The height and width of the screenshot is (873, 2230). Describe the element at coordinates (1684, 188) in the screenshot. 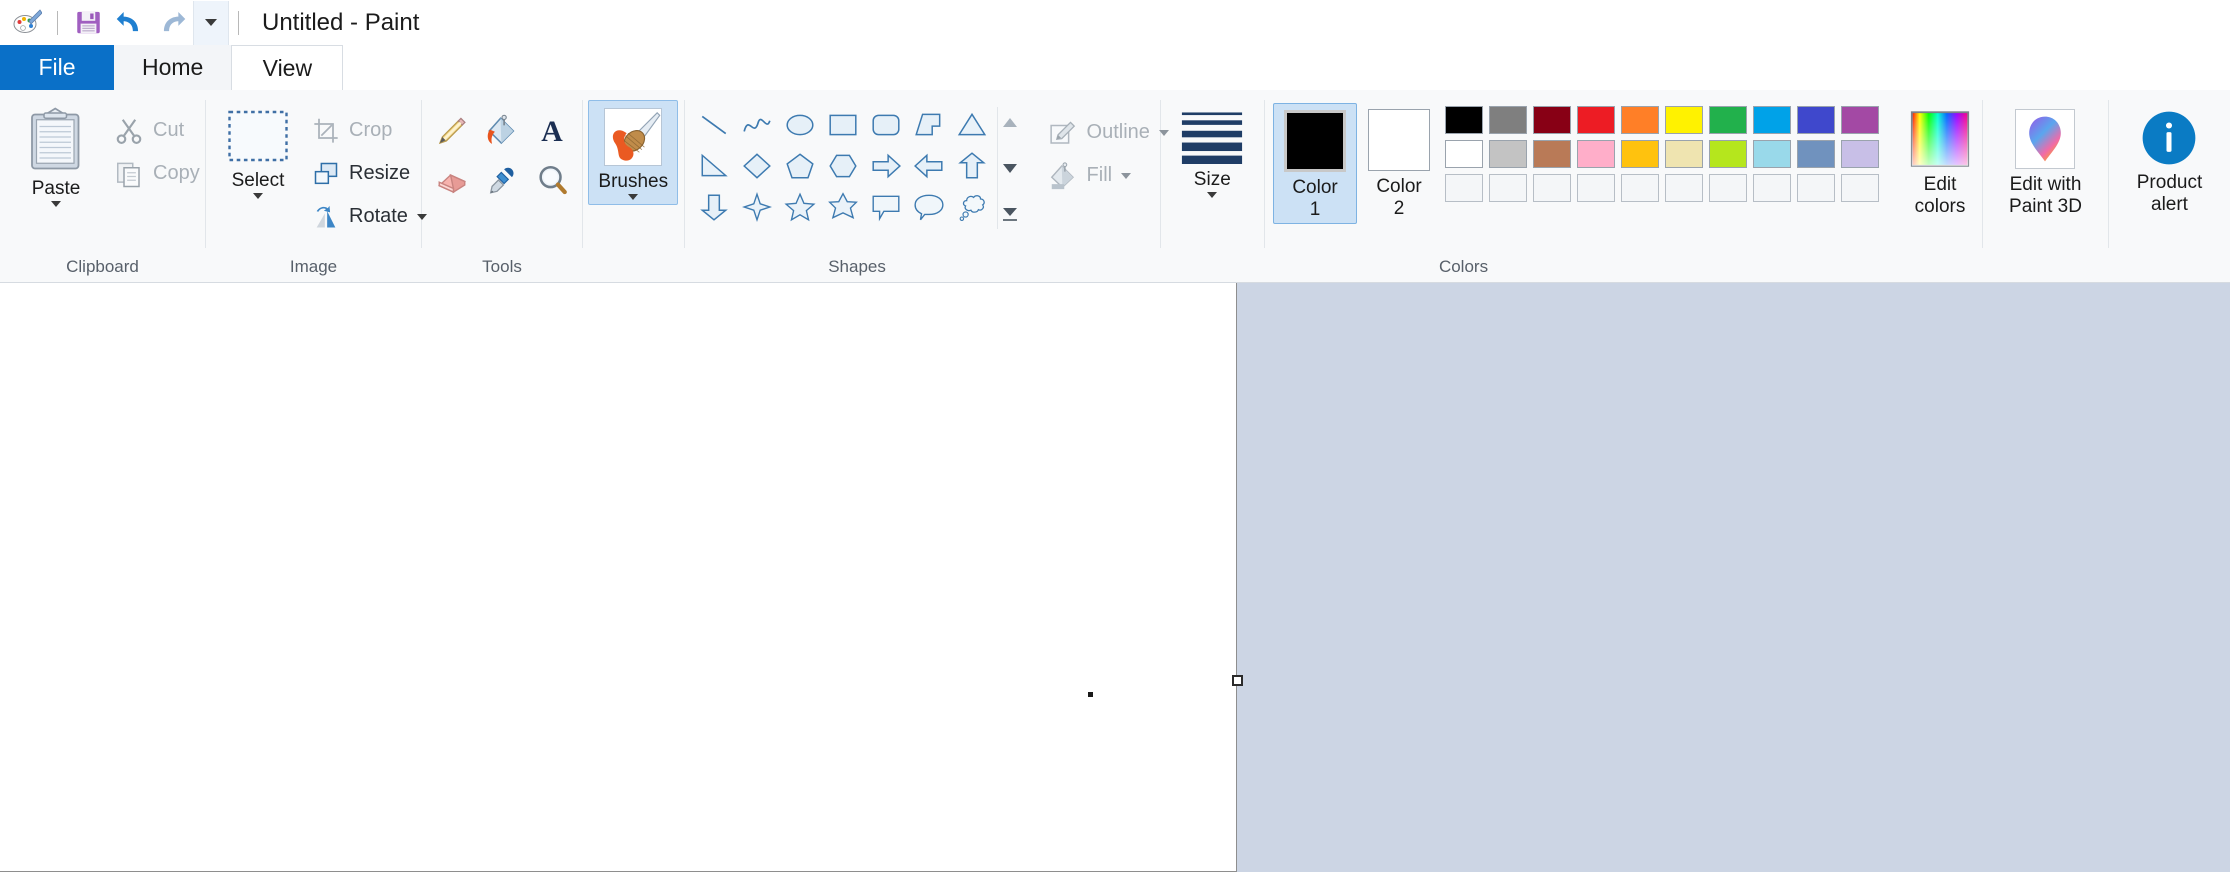

I see `custom-swatch-r3c6` at that location.